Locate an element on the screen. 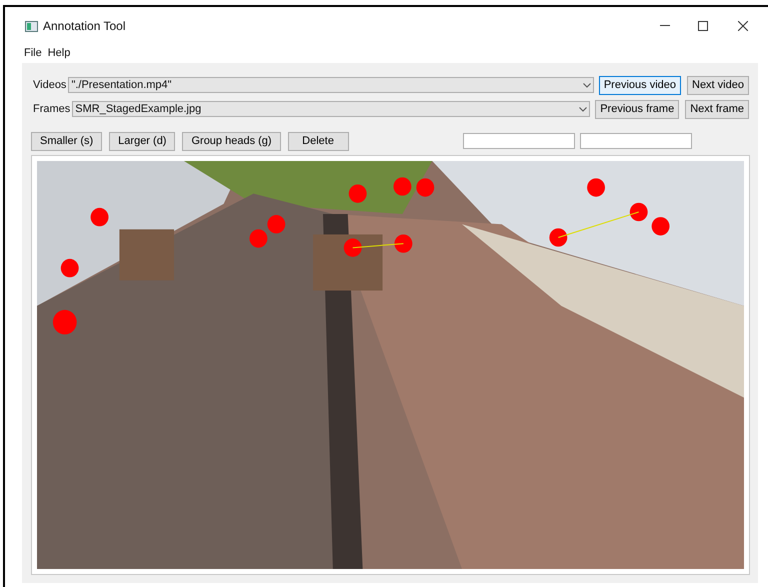  field-label: Videos is located at coordinates (49, 85).